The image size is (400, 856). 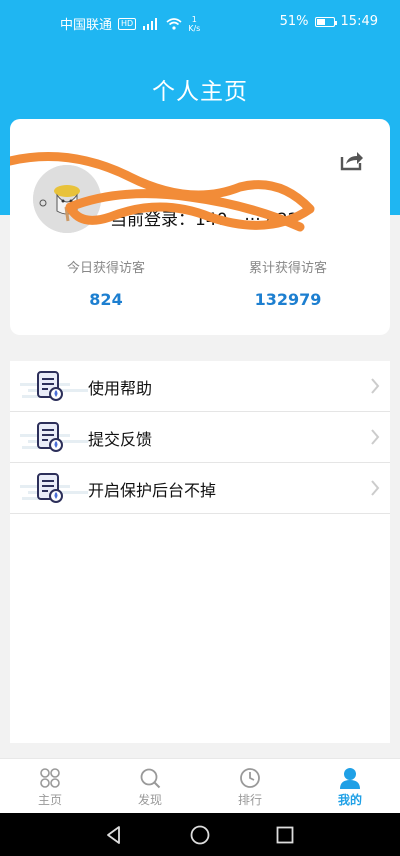 I want to click on menu-item-help: 使用帮助, so click(x=200, y=386).